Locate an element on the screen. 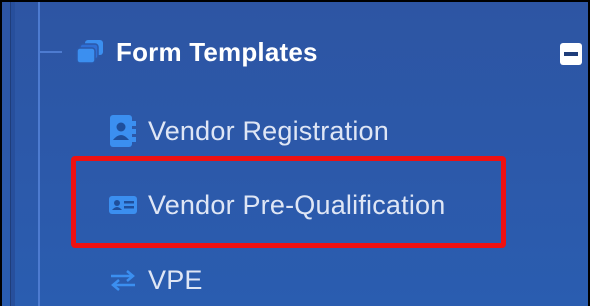  contact-book-icon is located at coordinates (123, 131).